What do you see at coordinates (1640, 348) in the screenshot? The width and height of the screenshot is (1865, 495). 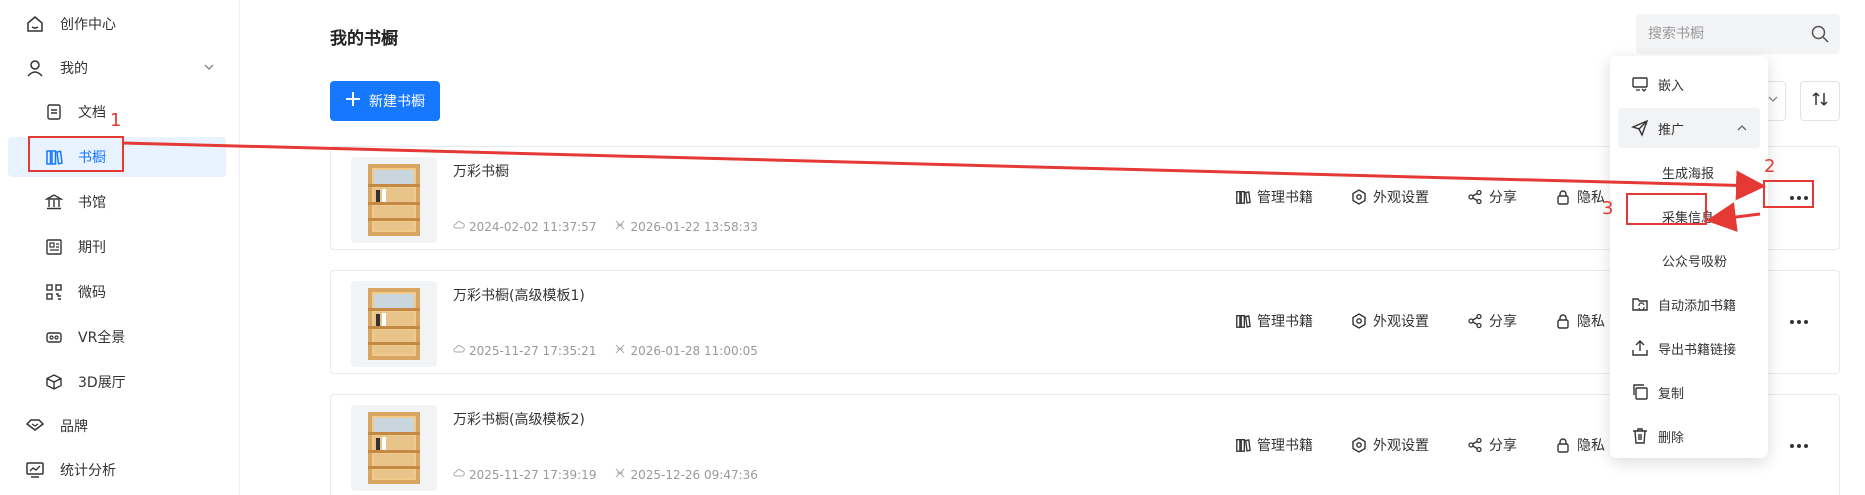 I see `upload-icon` at bounding box center [1640, 348].